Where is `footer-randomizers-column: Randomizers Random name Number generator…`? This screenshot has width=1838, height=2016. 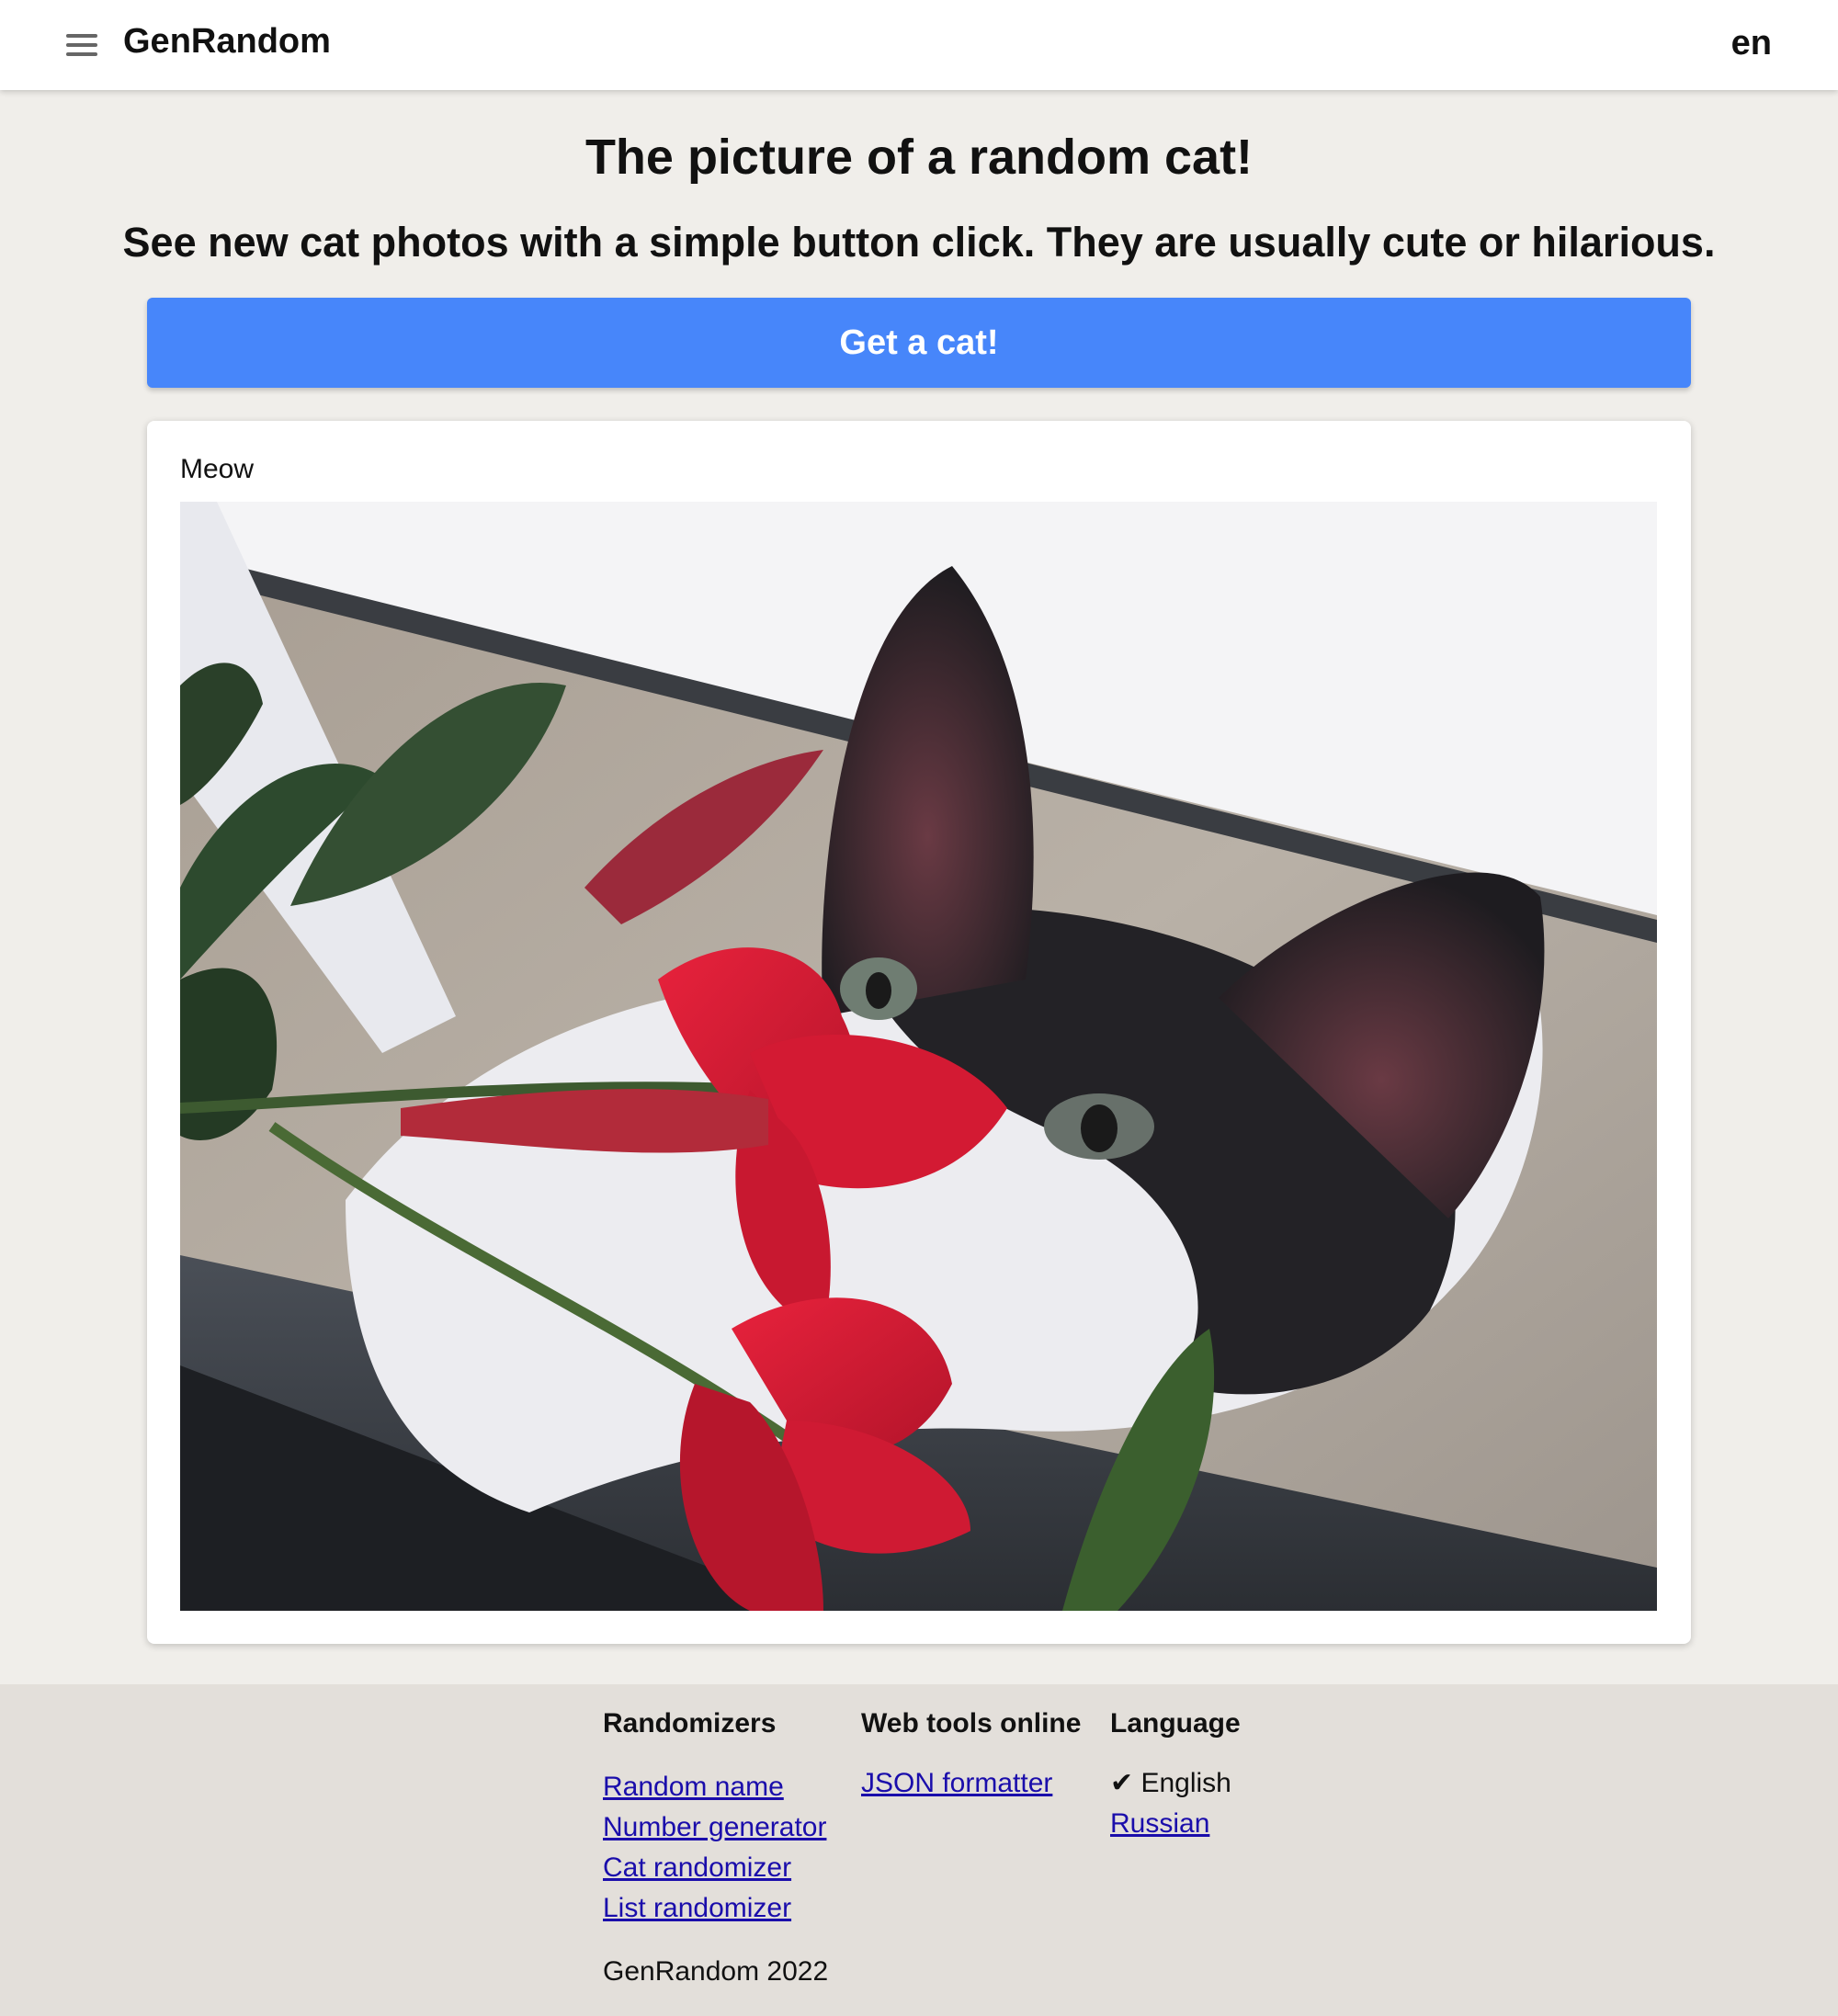
footer-randomizers-column: Randomizers Random name Number generator… is located at coordinates (714, 1818).